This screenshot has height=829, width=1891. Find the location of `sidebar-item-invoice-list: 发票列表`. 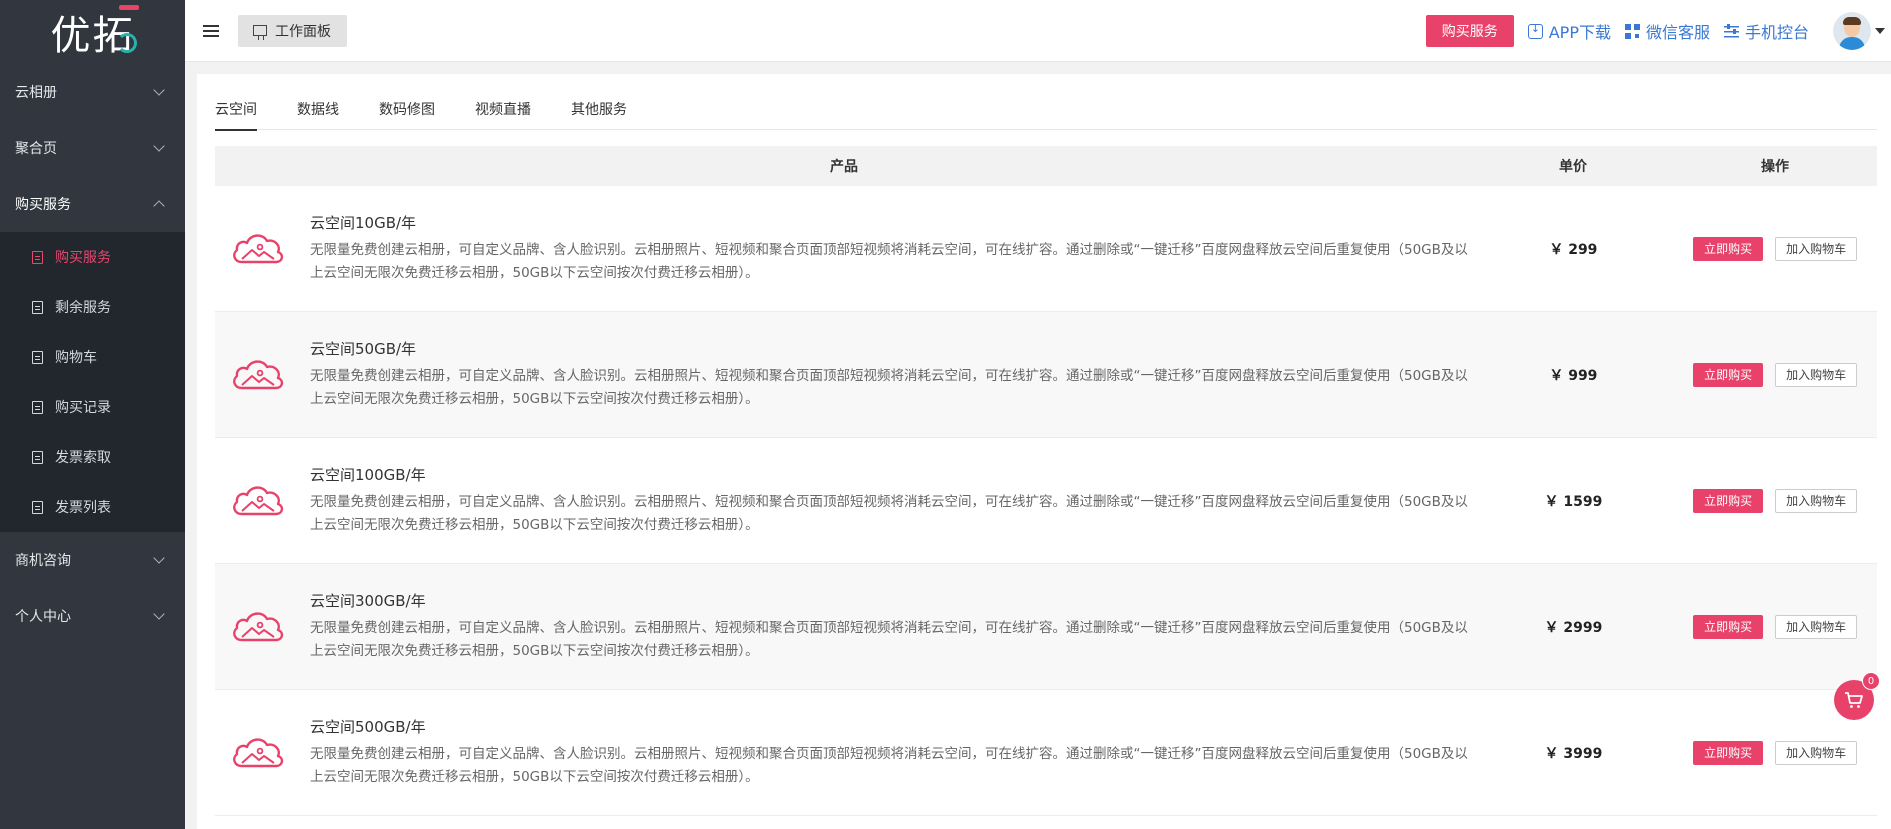

sidebar-item-invoice-list: 发票列表 is located at coordinates (92, 507).